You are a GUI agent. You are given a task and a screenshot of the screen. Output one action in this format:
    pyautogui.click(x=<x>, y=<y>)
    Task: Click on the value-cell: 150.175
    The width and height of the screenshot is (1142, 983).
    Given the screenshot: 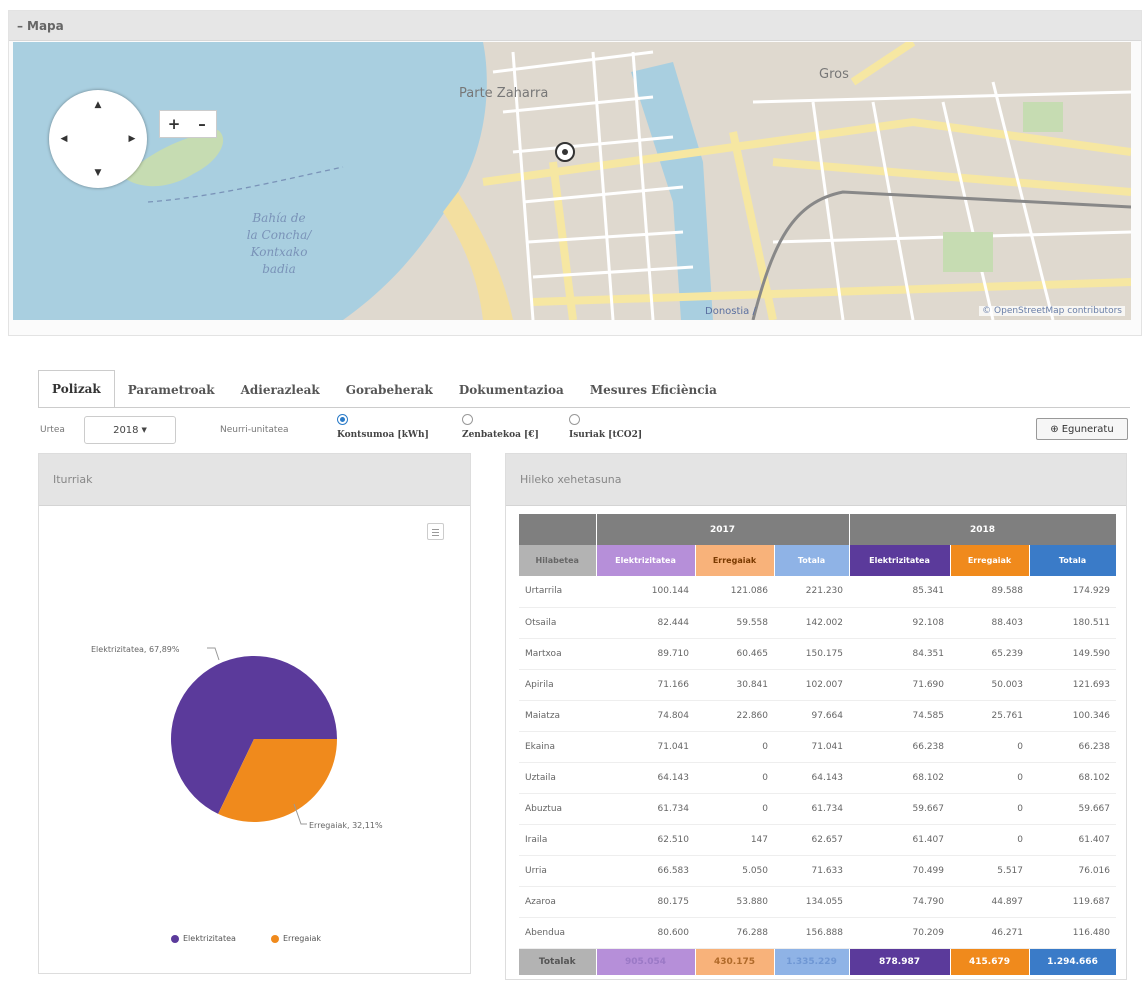 What is the action you would take?
    pyautogui.click(x=811, y=654)
    